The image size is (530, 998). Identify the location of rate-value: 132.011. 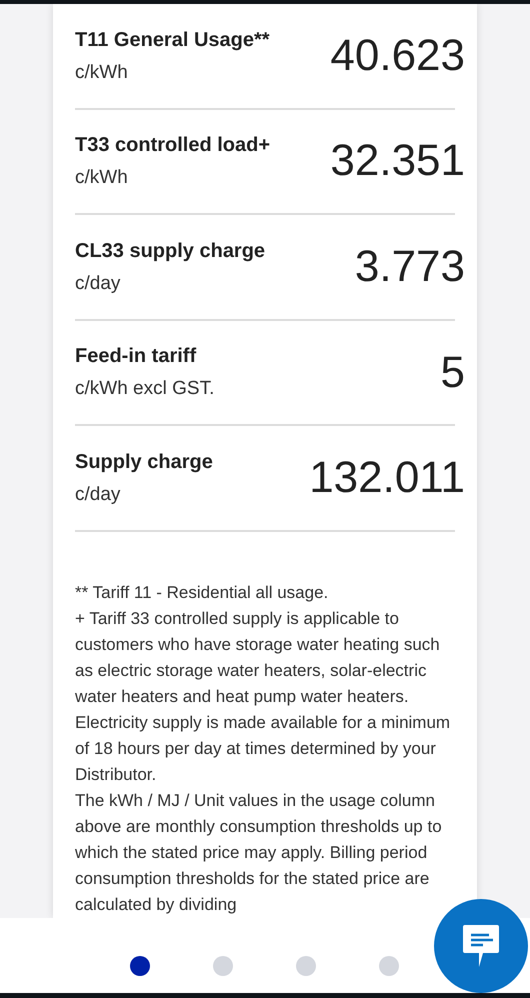
(387, 478).